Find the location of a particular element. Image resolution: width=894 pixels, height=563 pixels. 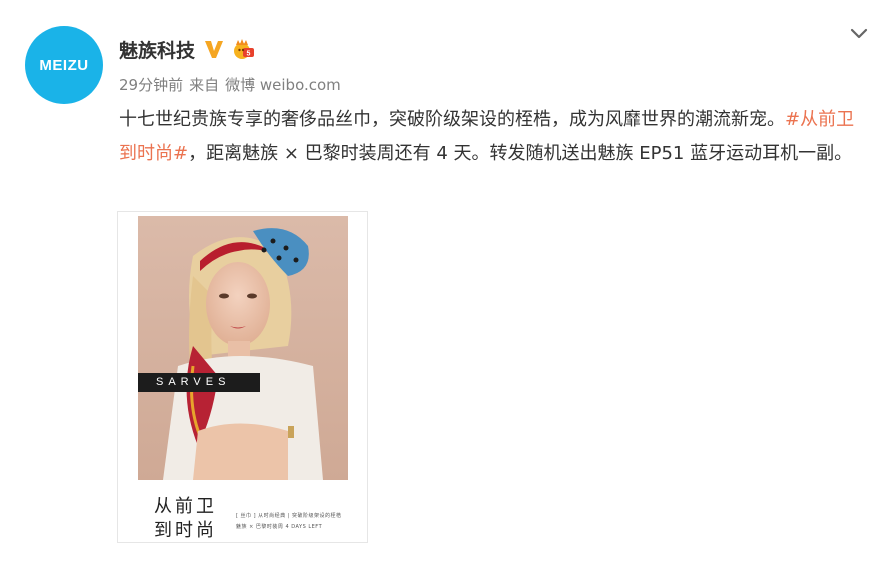

post-meta: 29分钟前 来自 微博 weibo.com is located at coordinates (230, 84).